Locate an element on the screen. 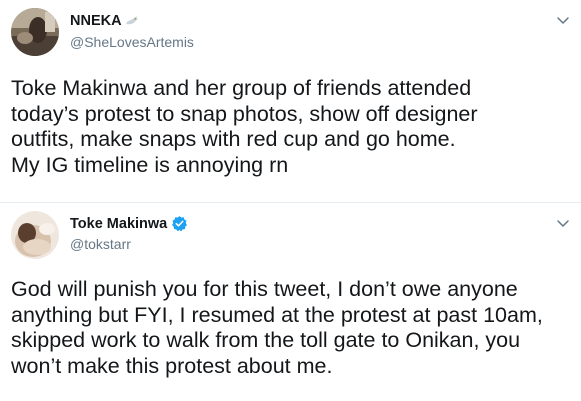 This screenshot has width=581, height=401. display-name-text: NNEKA is located at coordinates (96, 21).